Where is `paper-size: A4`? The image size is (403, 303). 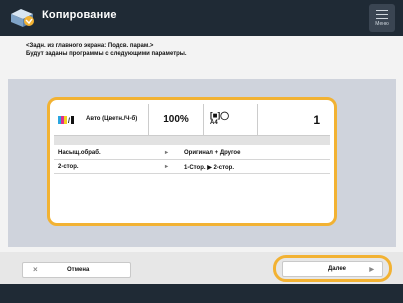 paper-size: A4 is located at coordinates (214, 123).